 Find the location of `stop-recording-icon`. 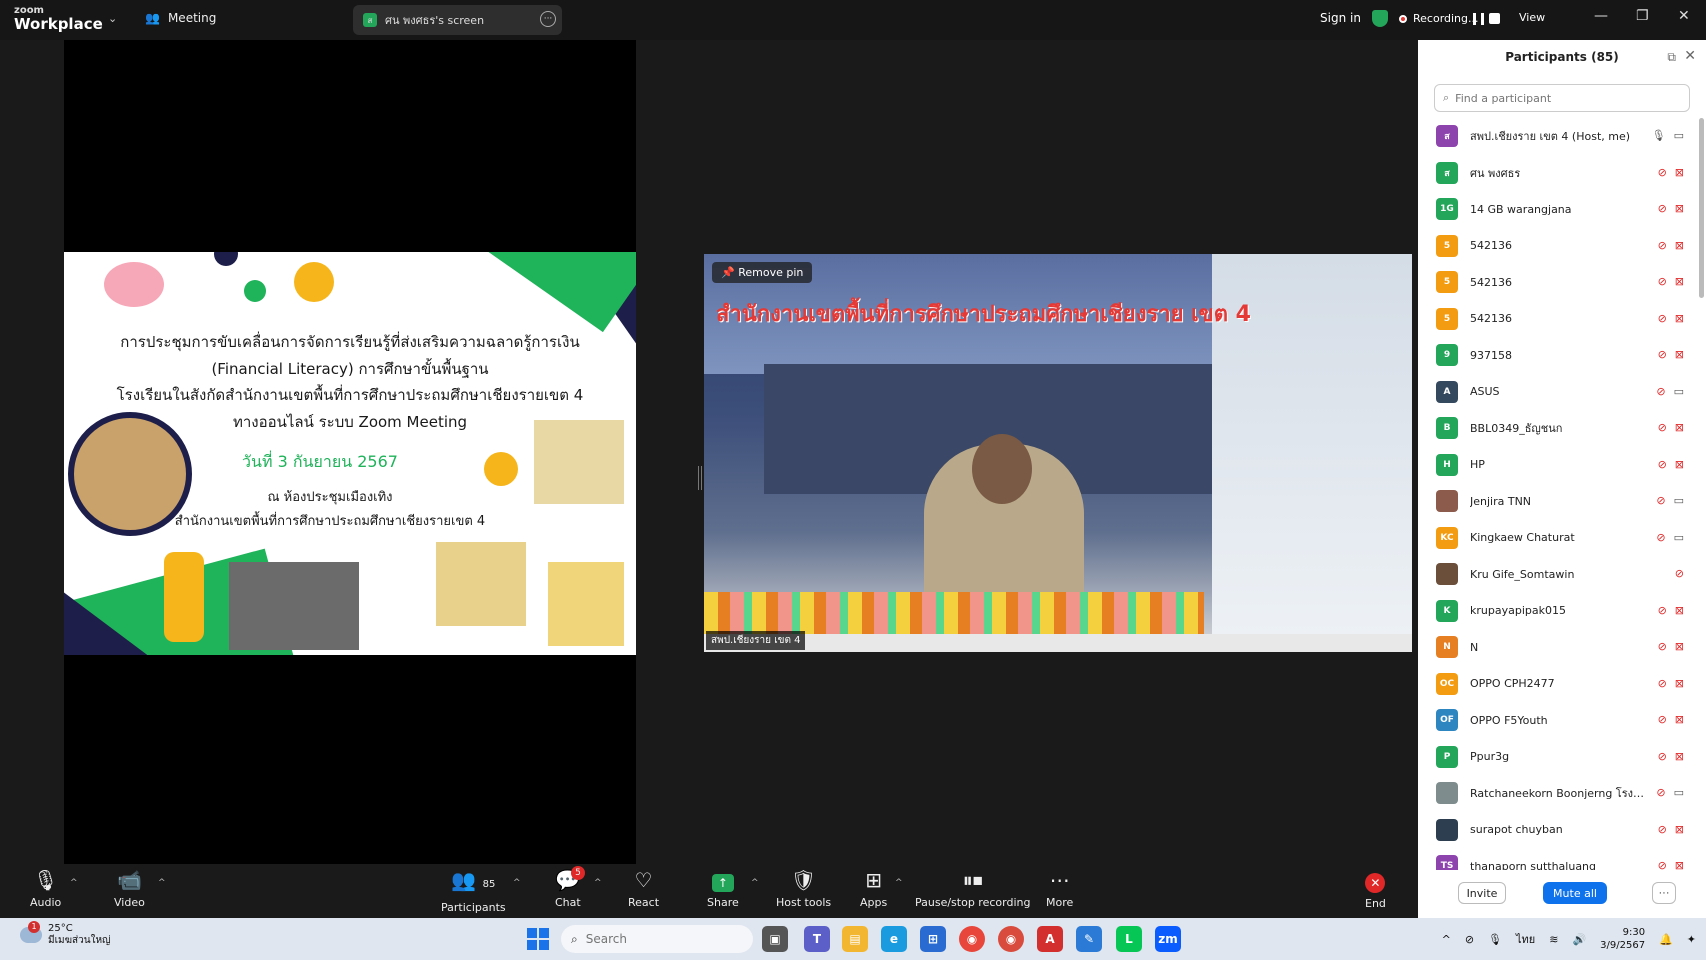

stop-recording-icon is located at coordinates (1494, 18).